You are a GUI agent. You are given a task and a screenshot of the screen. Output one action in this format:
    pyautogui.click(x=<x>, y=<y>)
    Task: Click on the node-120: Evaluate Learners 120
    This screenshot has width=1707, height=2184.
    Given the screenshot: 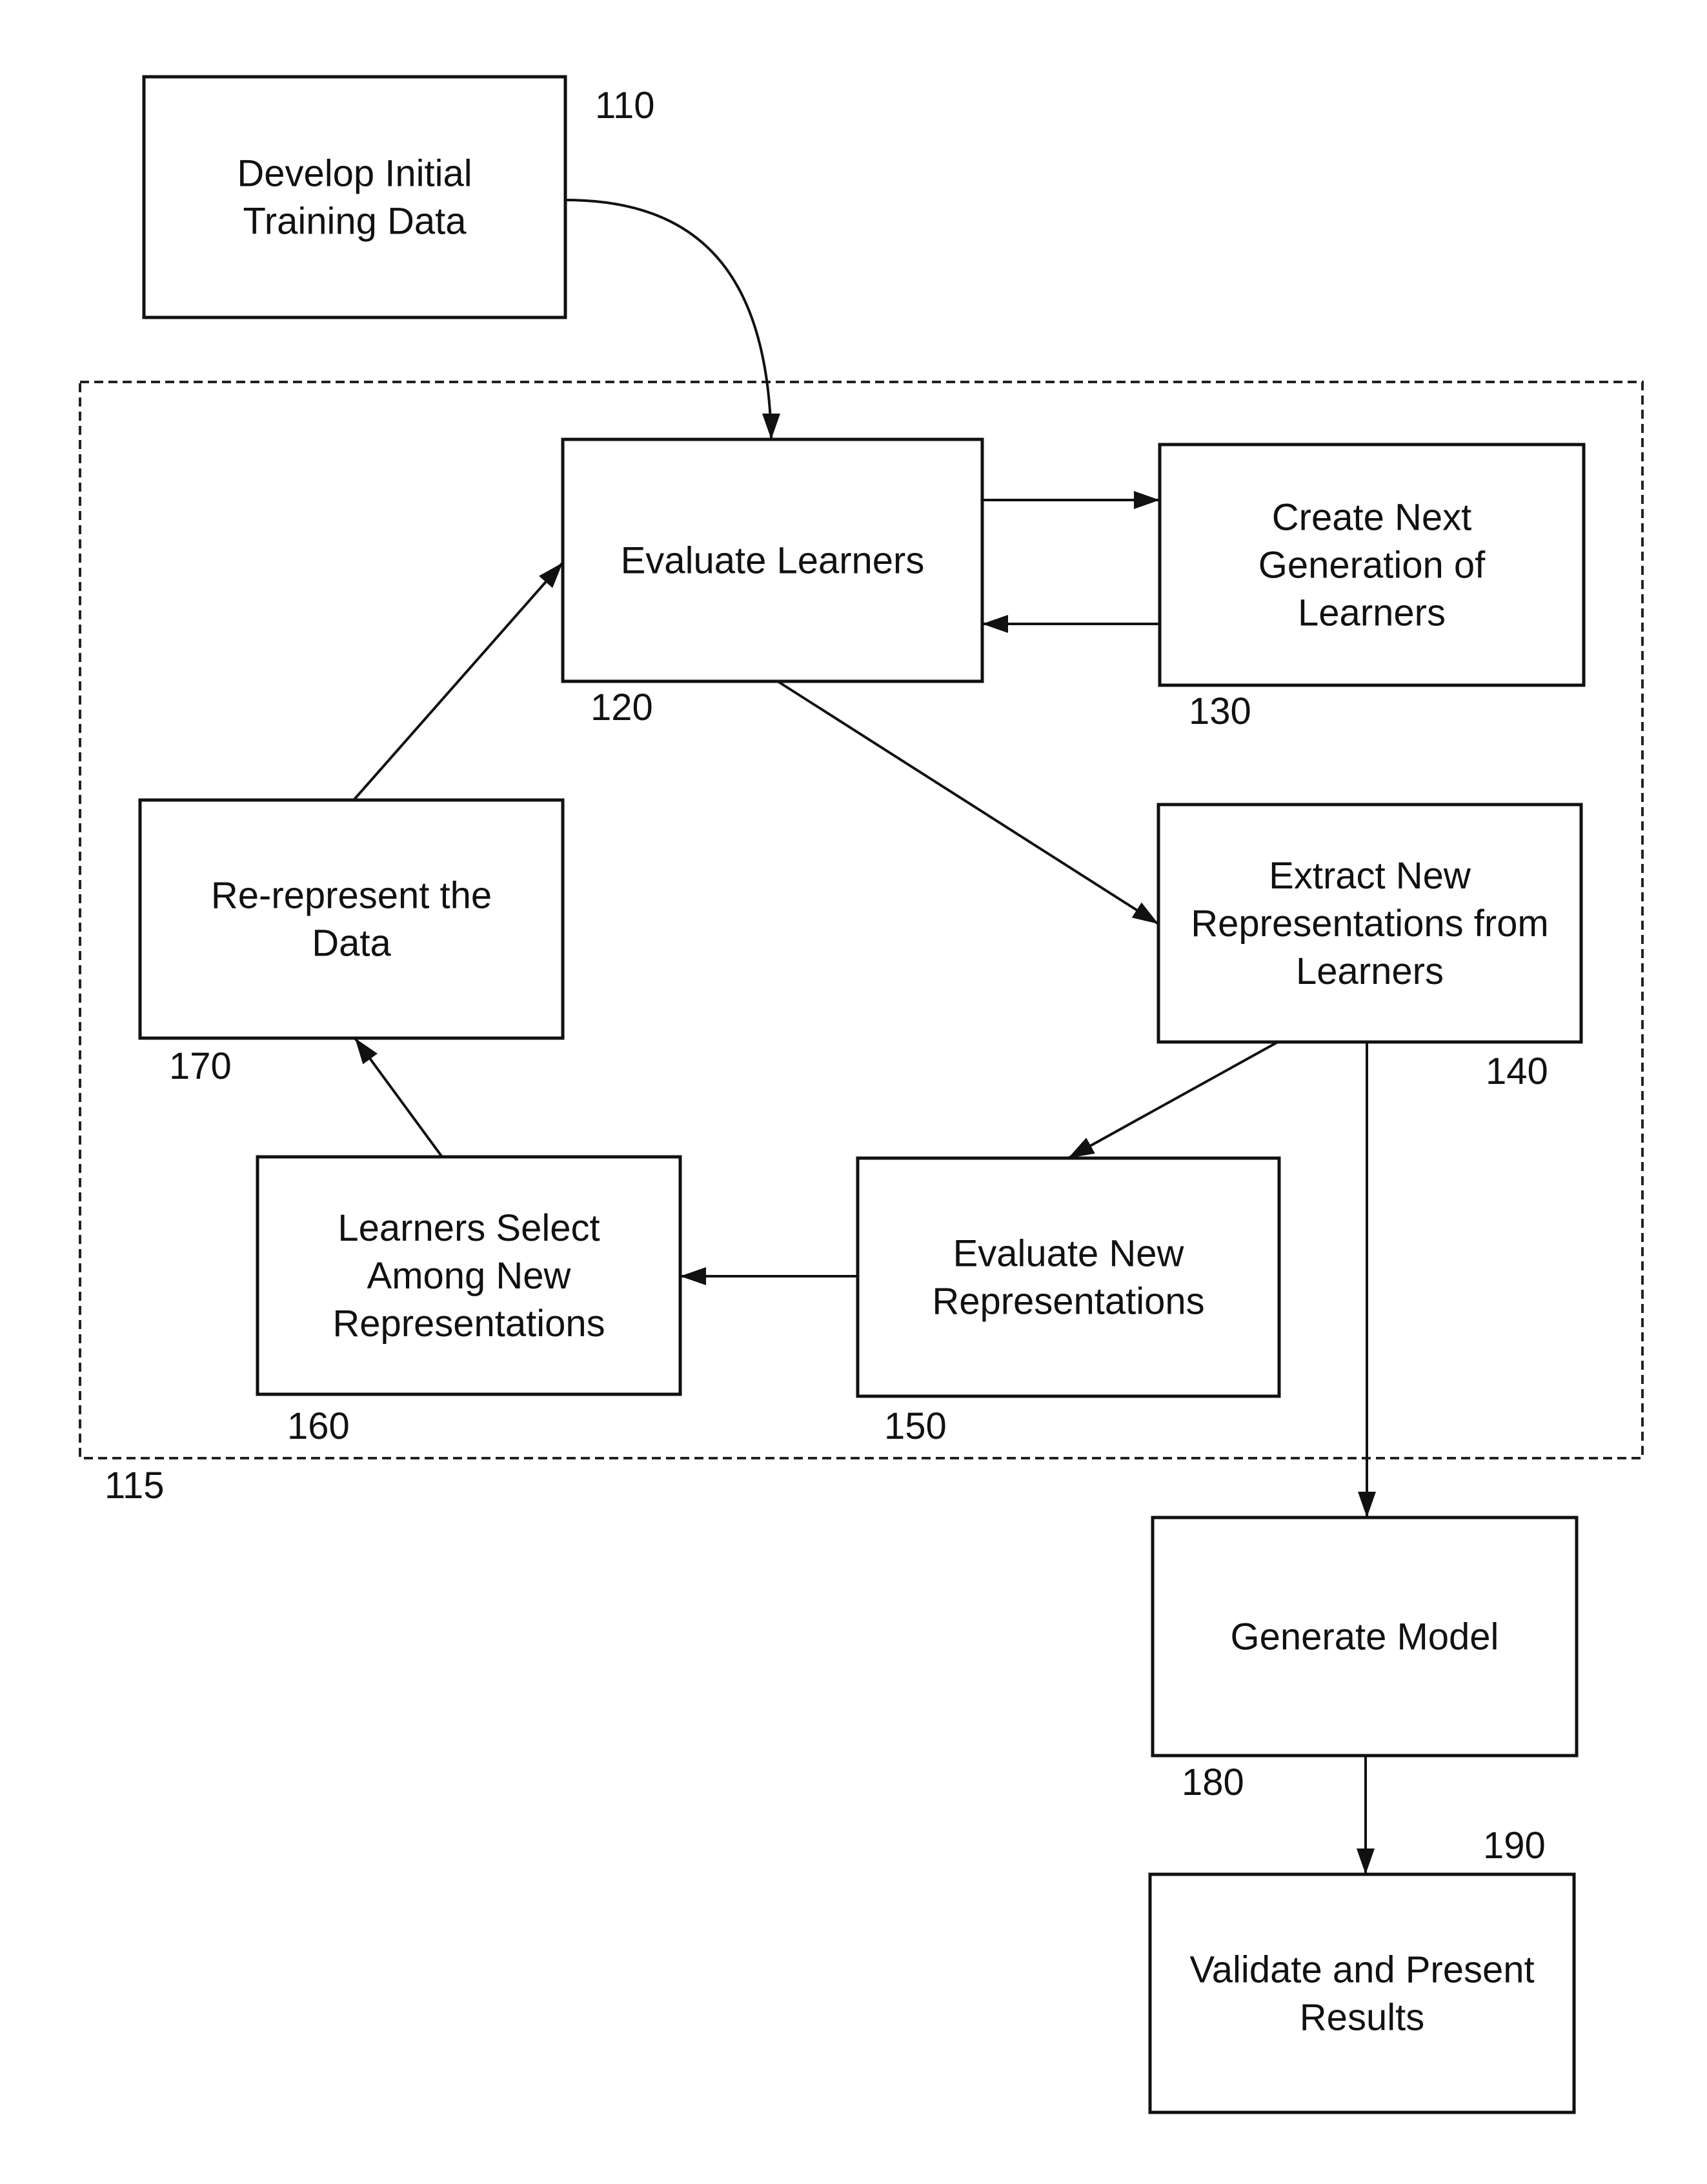 What is the action you would take?
    pyautogui.click(x=772, y=582)
    